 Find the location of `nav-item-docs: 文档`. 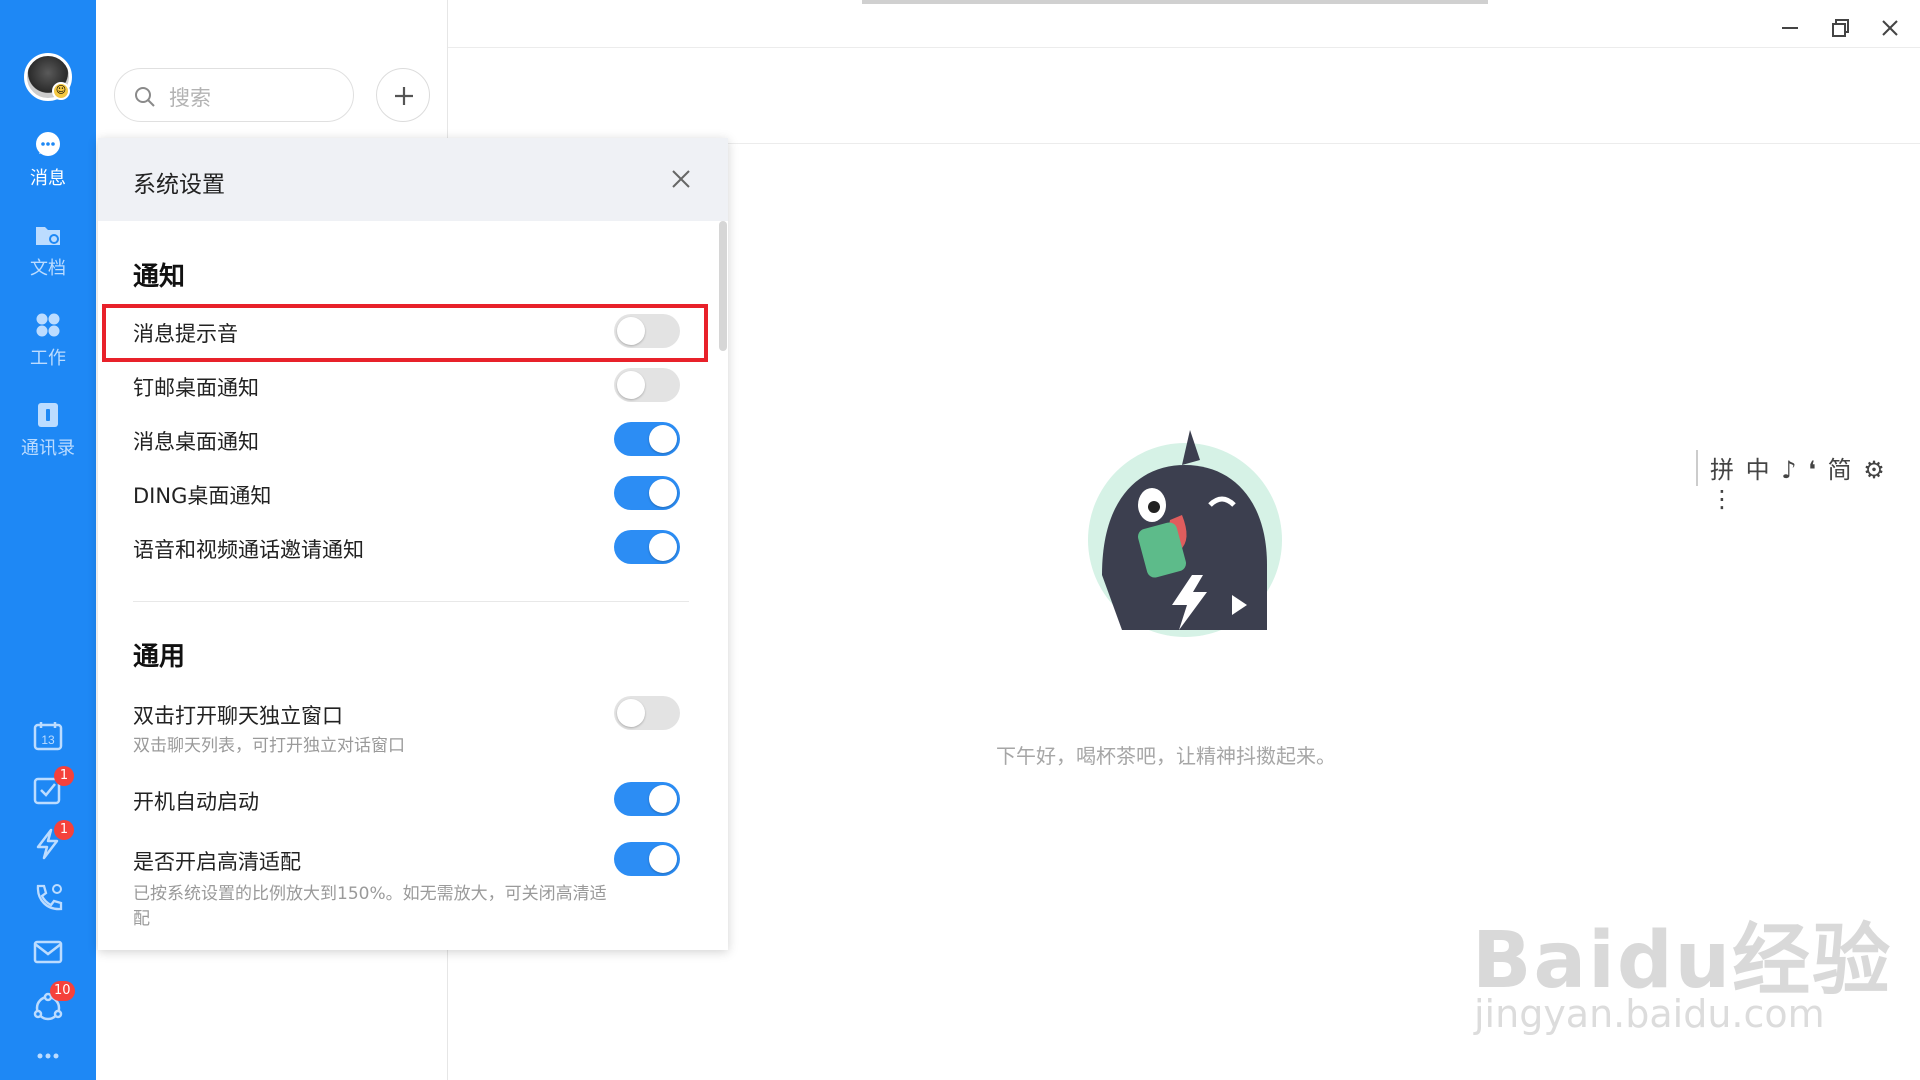

nav-item-docs: 文档 is located at coordinates (48, 260).